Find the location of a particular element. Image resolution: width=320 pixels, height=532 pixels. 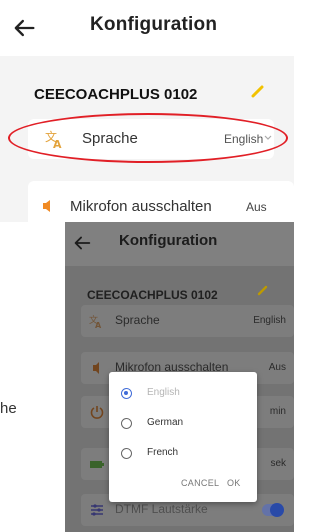

option-label: English is located at coordinates (163, 392).